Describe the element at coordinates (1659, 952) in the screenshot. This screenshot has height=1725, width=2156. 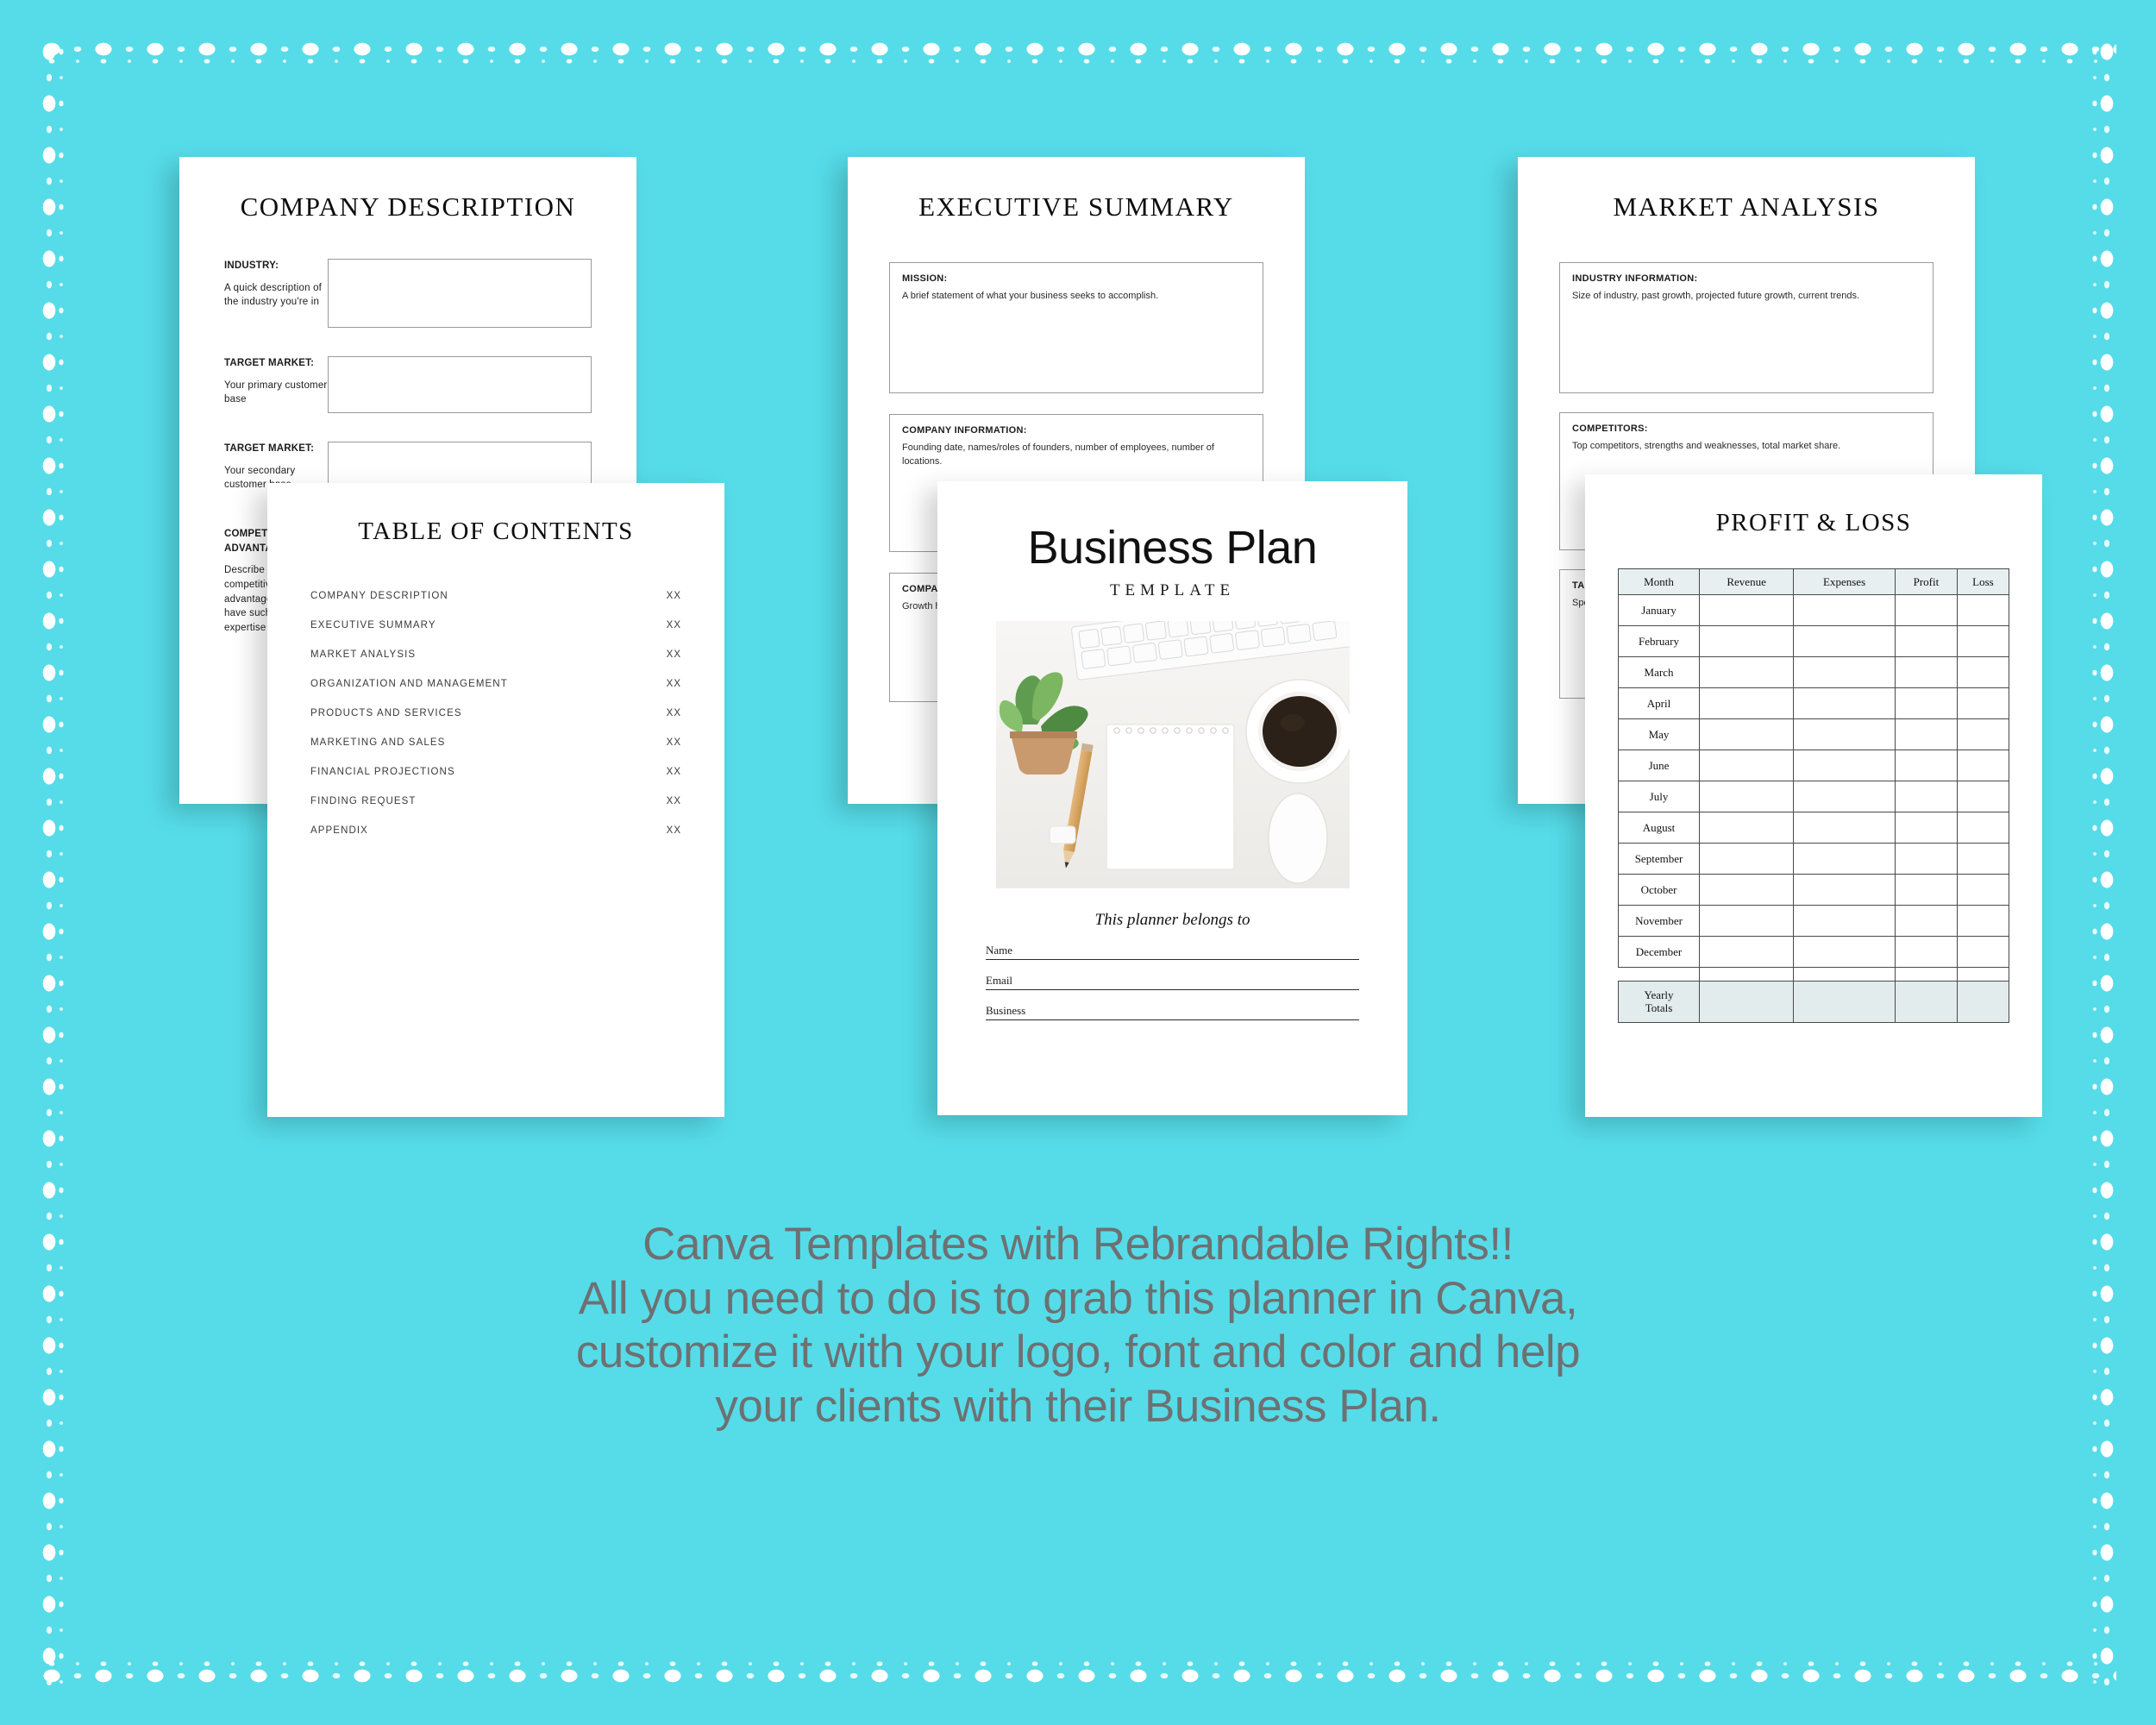
I see `row-label: December` at that location.